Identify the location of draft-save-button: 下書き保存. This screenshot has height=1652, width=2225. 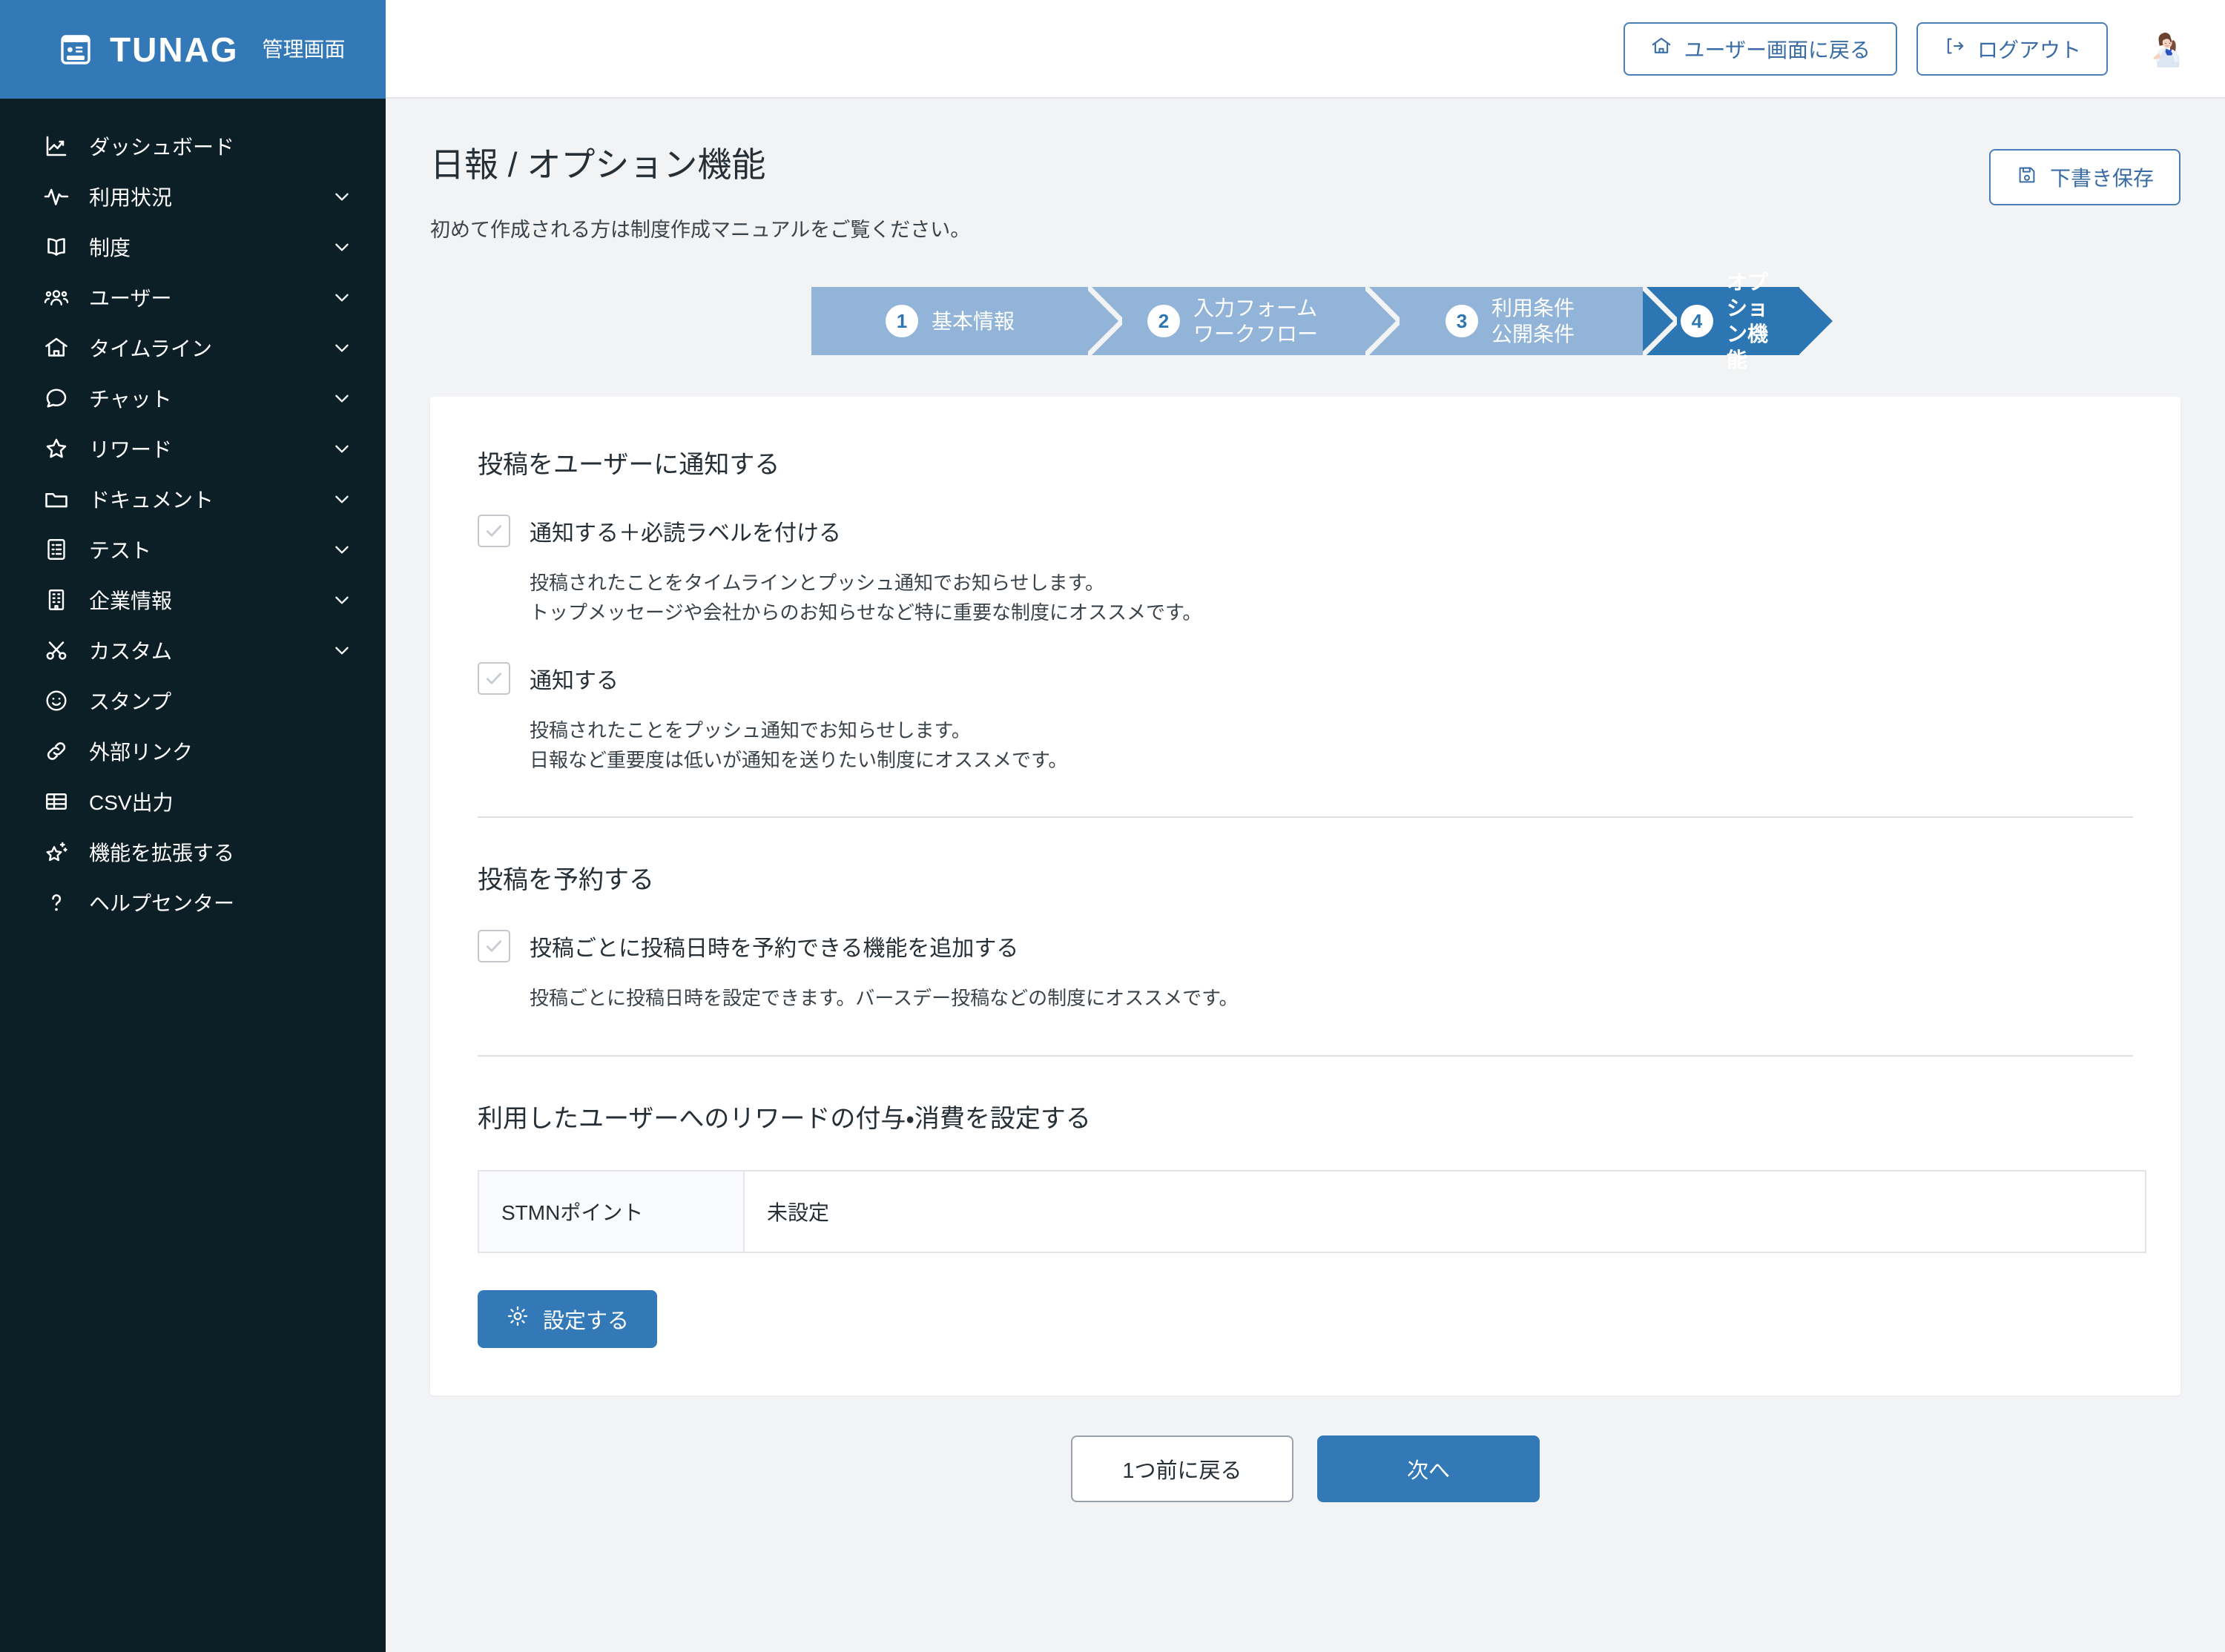
(2084, 177).